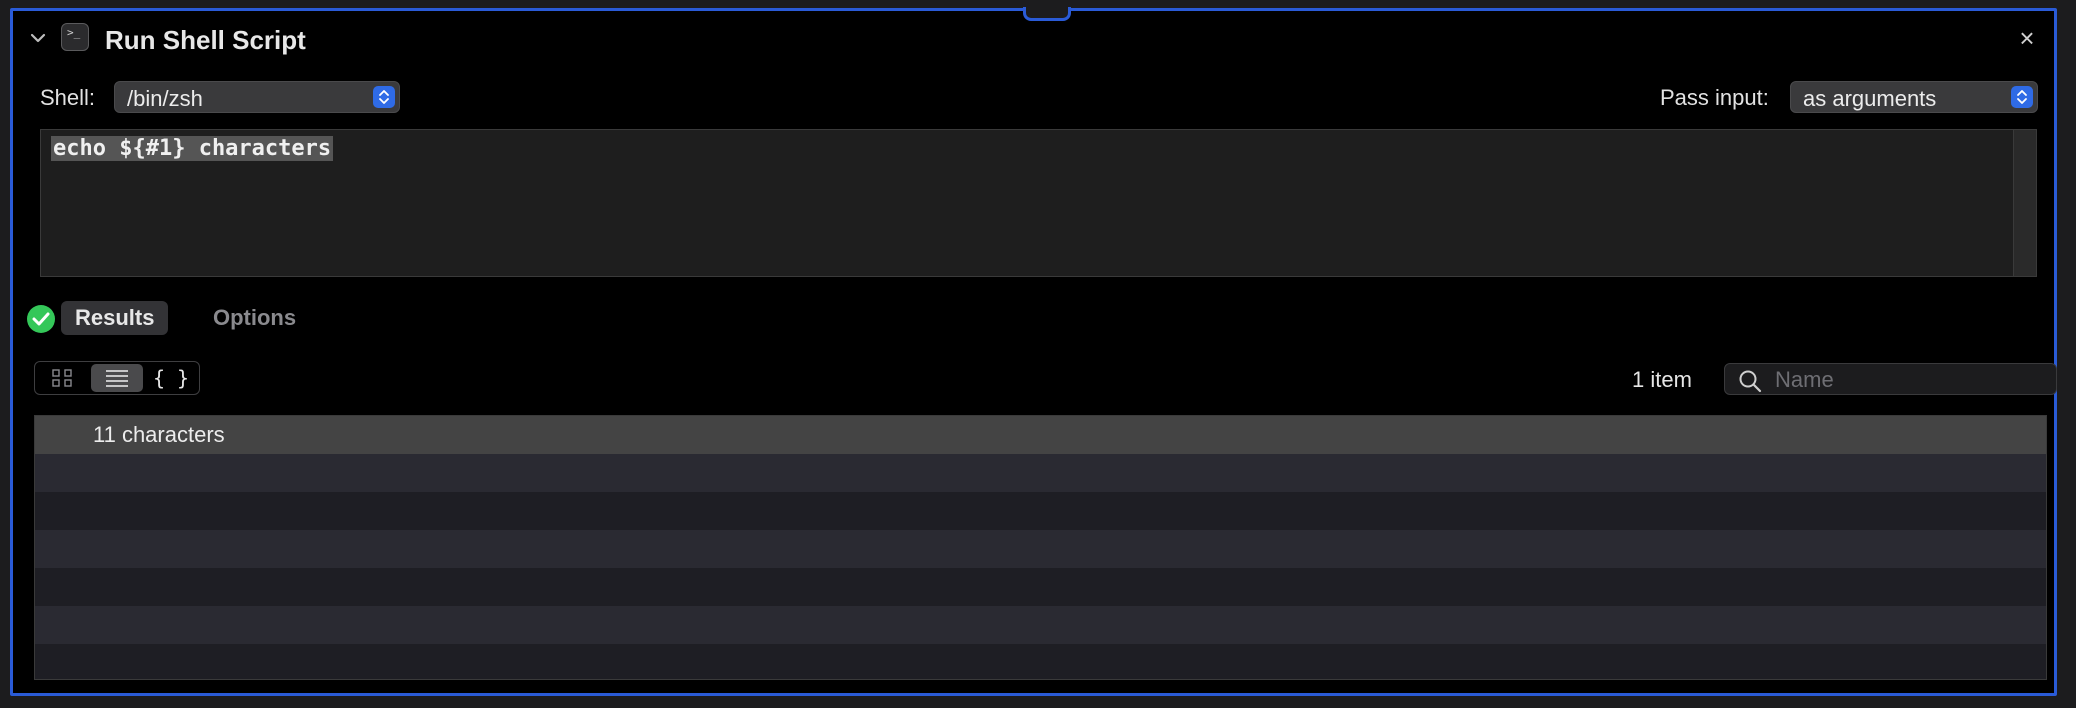  What do you see at coordinates (38, 38) in the screenshot?
I see `chevron-down-icon` at bounding box center [38, 38].